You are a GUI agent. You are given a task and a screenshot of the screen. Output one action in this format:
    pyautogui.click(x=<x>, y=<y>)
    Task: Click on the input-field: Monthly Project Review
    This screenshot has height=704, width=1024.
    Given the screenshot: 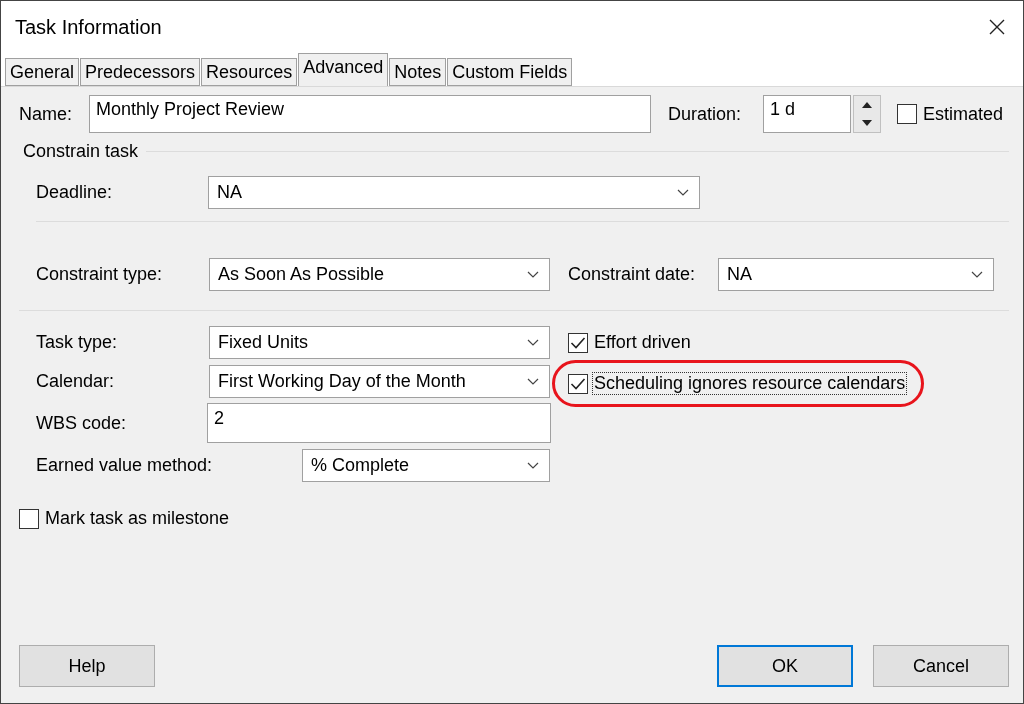 What is the action you would take?
    pyautogui.click(x=370, y=114)
    